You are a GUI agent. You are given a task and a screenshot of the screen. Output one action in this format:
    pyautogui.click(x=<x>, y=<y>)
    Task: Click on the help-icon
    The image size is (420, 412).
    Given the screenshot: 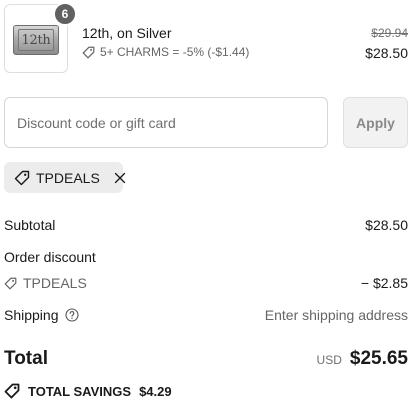 What is the action you would take?
    pyautogui.click(x=71, y=315)
    